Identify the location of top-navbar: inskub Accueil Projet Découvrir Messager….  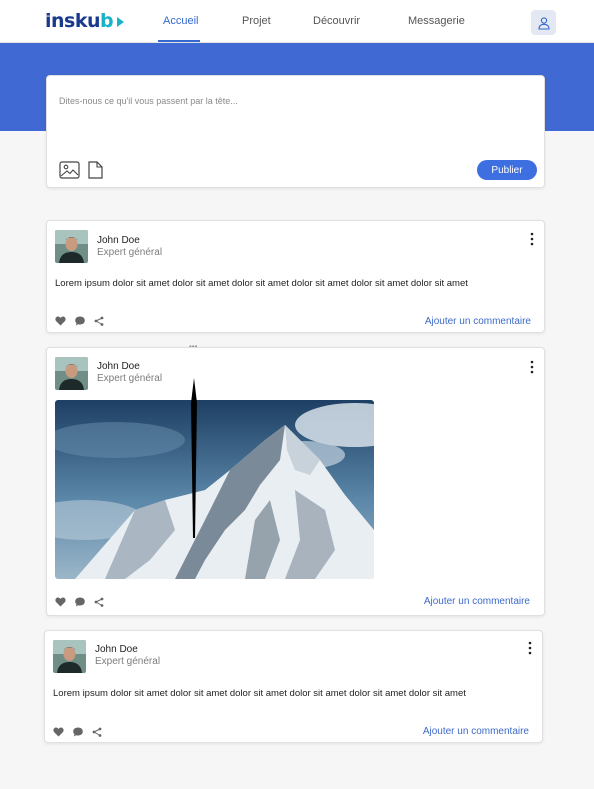
(297, 21).